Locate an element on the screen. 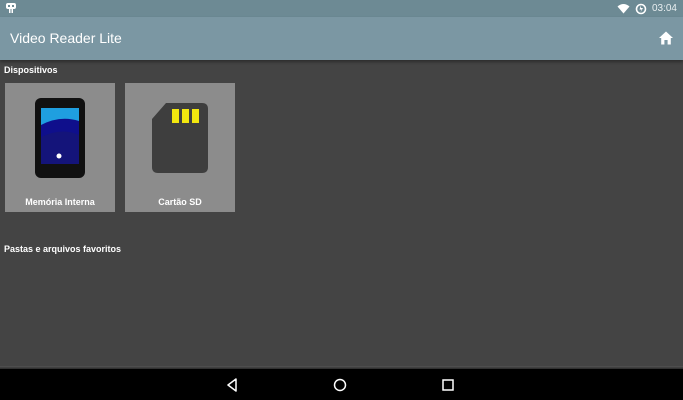 The image size is (683, 400). battery-icon is located at coordinates (641, 8).